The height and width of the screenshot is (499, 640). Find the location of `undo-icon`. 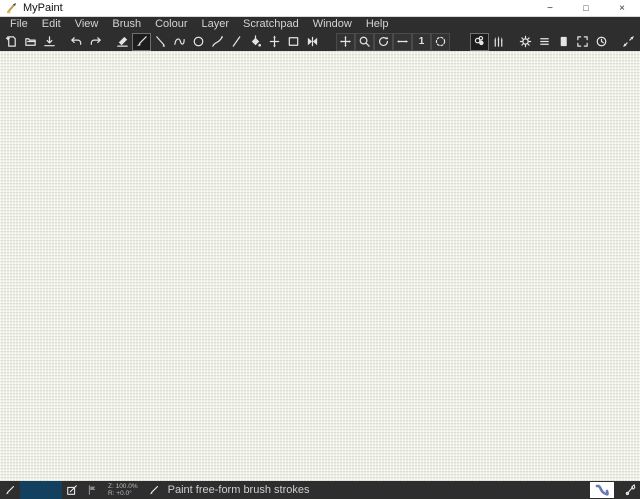

undo-icon is located at coordinates (76, 41).